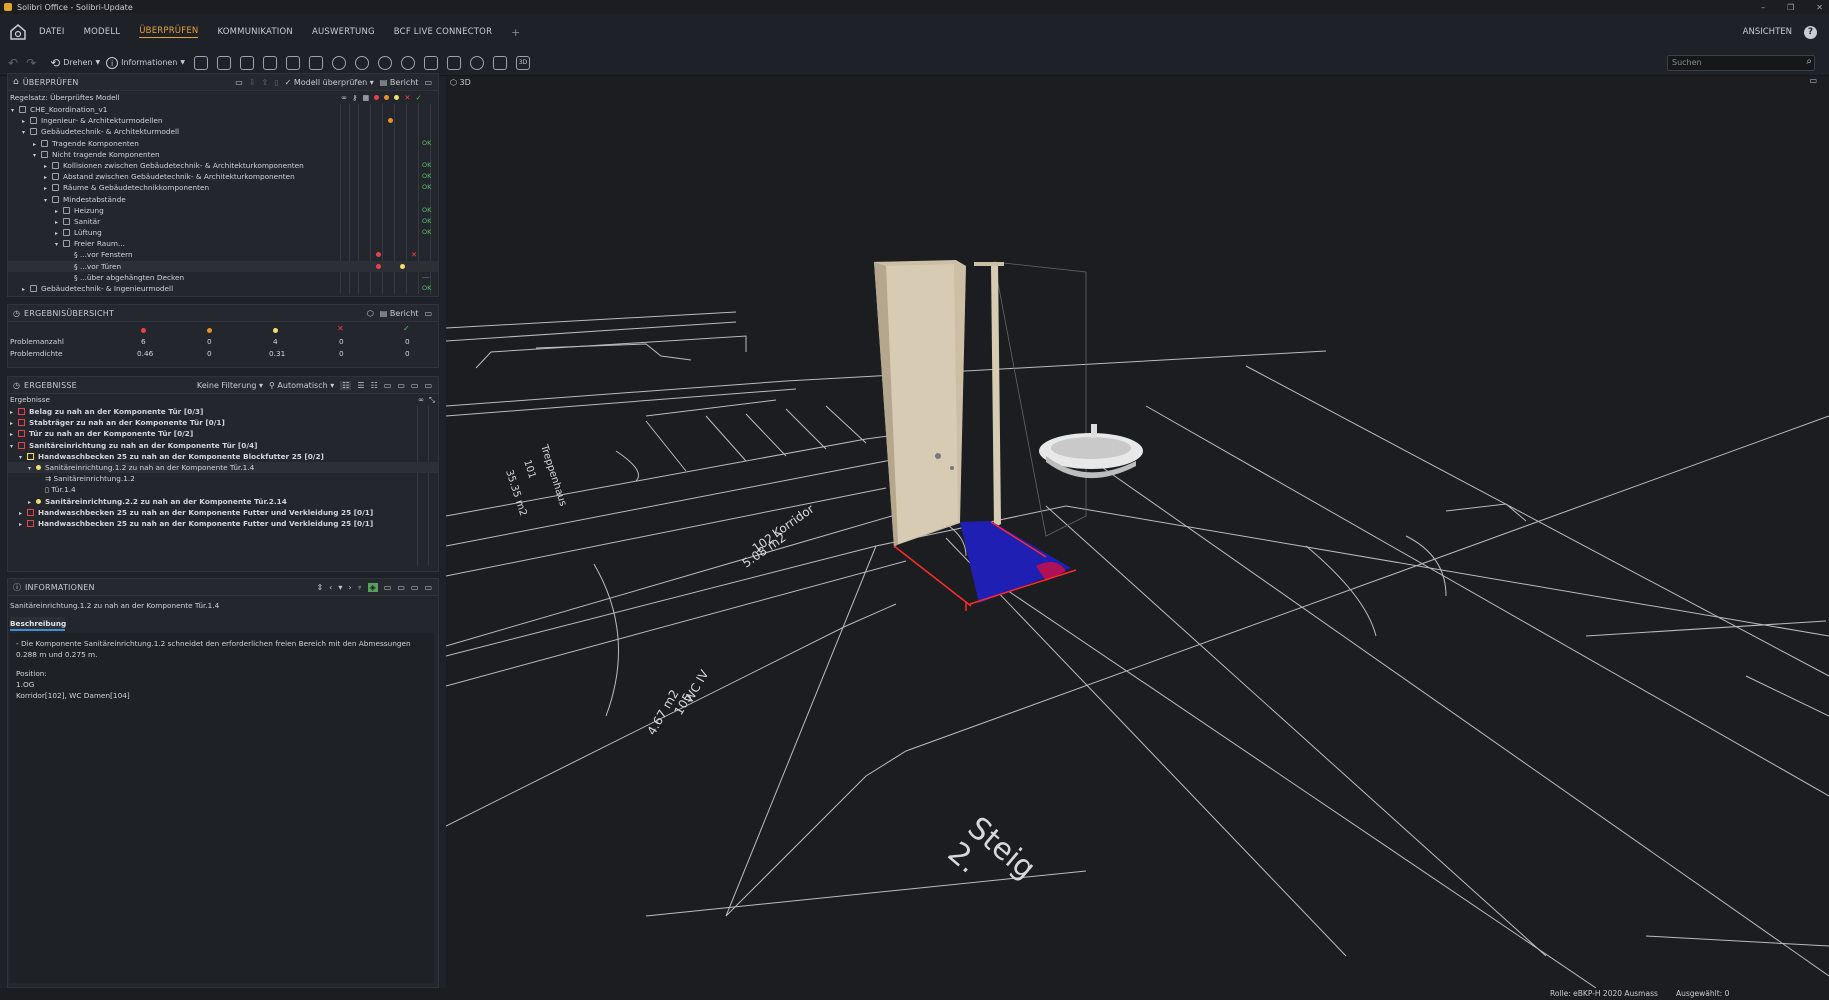 Image resolution: width=1829 pixels, height=1000 pixels. I want to click on undo-icon: ↶, so click(13, 63).